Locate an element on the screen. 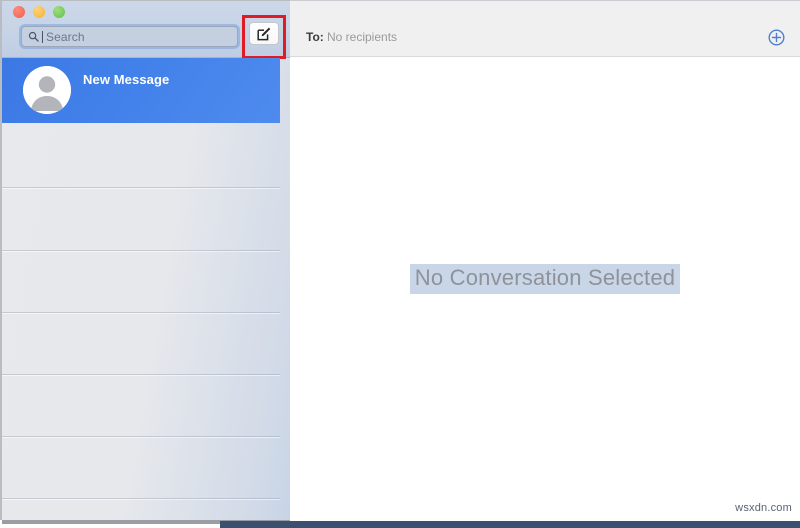 This screenshot has height=528, width=800. minimize-button is located at coordinates (39, 12).